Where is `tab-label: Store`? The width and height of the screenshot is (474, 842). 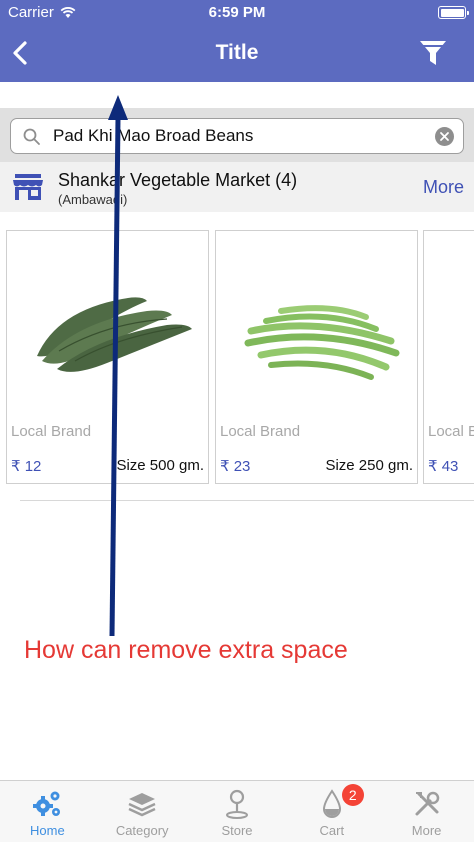
tab-label: Store is located at coordinates (237, 830).